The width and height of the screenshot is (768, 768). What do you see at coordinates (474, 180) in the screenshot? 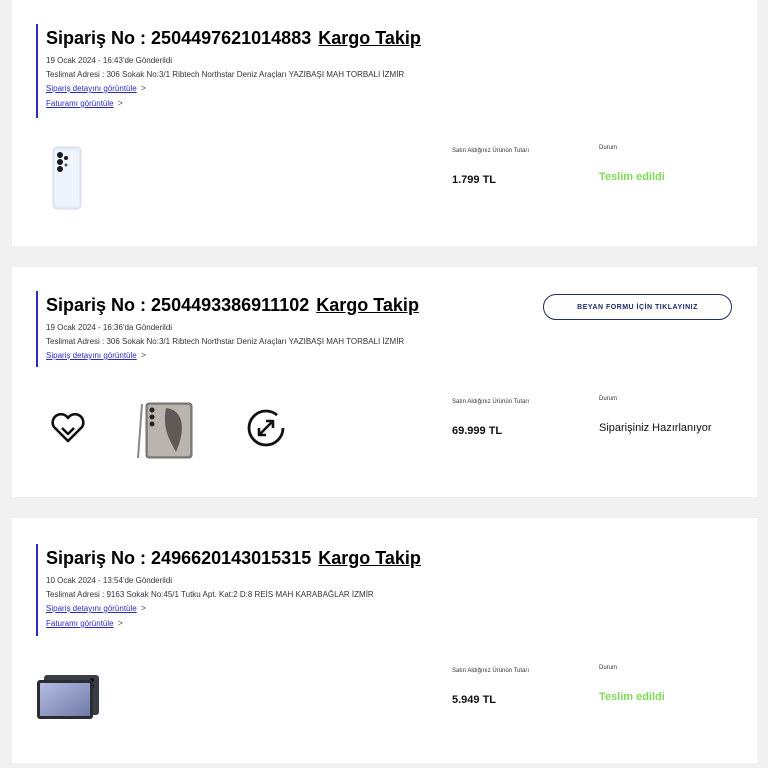
I see `order-price: 1.799 TL` at bounding box center [474, 180].